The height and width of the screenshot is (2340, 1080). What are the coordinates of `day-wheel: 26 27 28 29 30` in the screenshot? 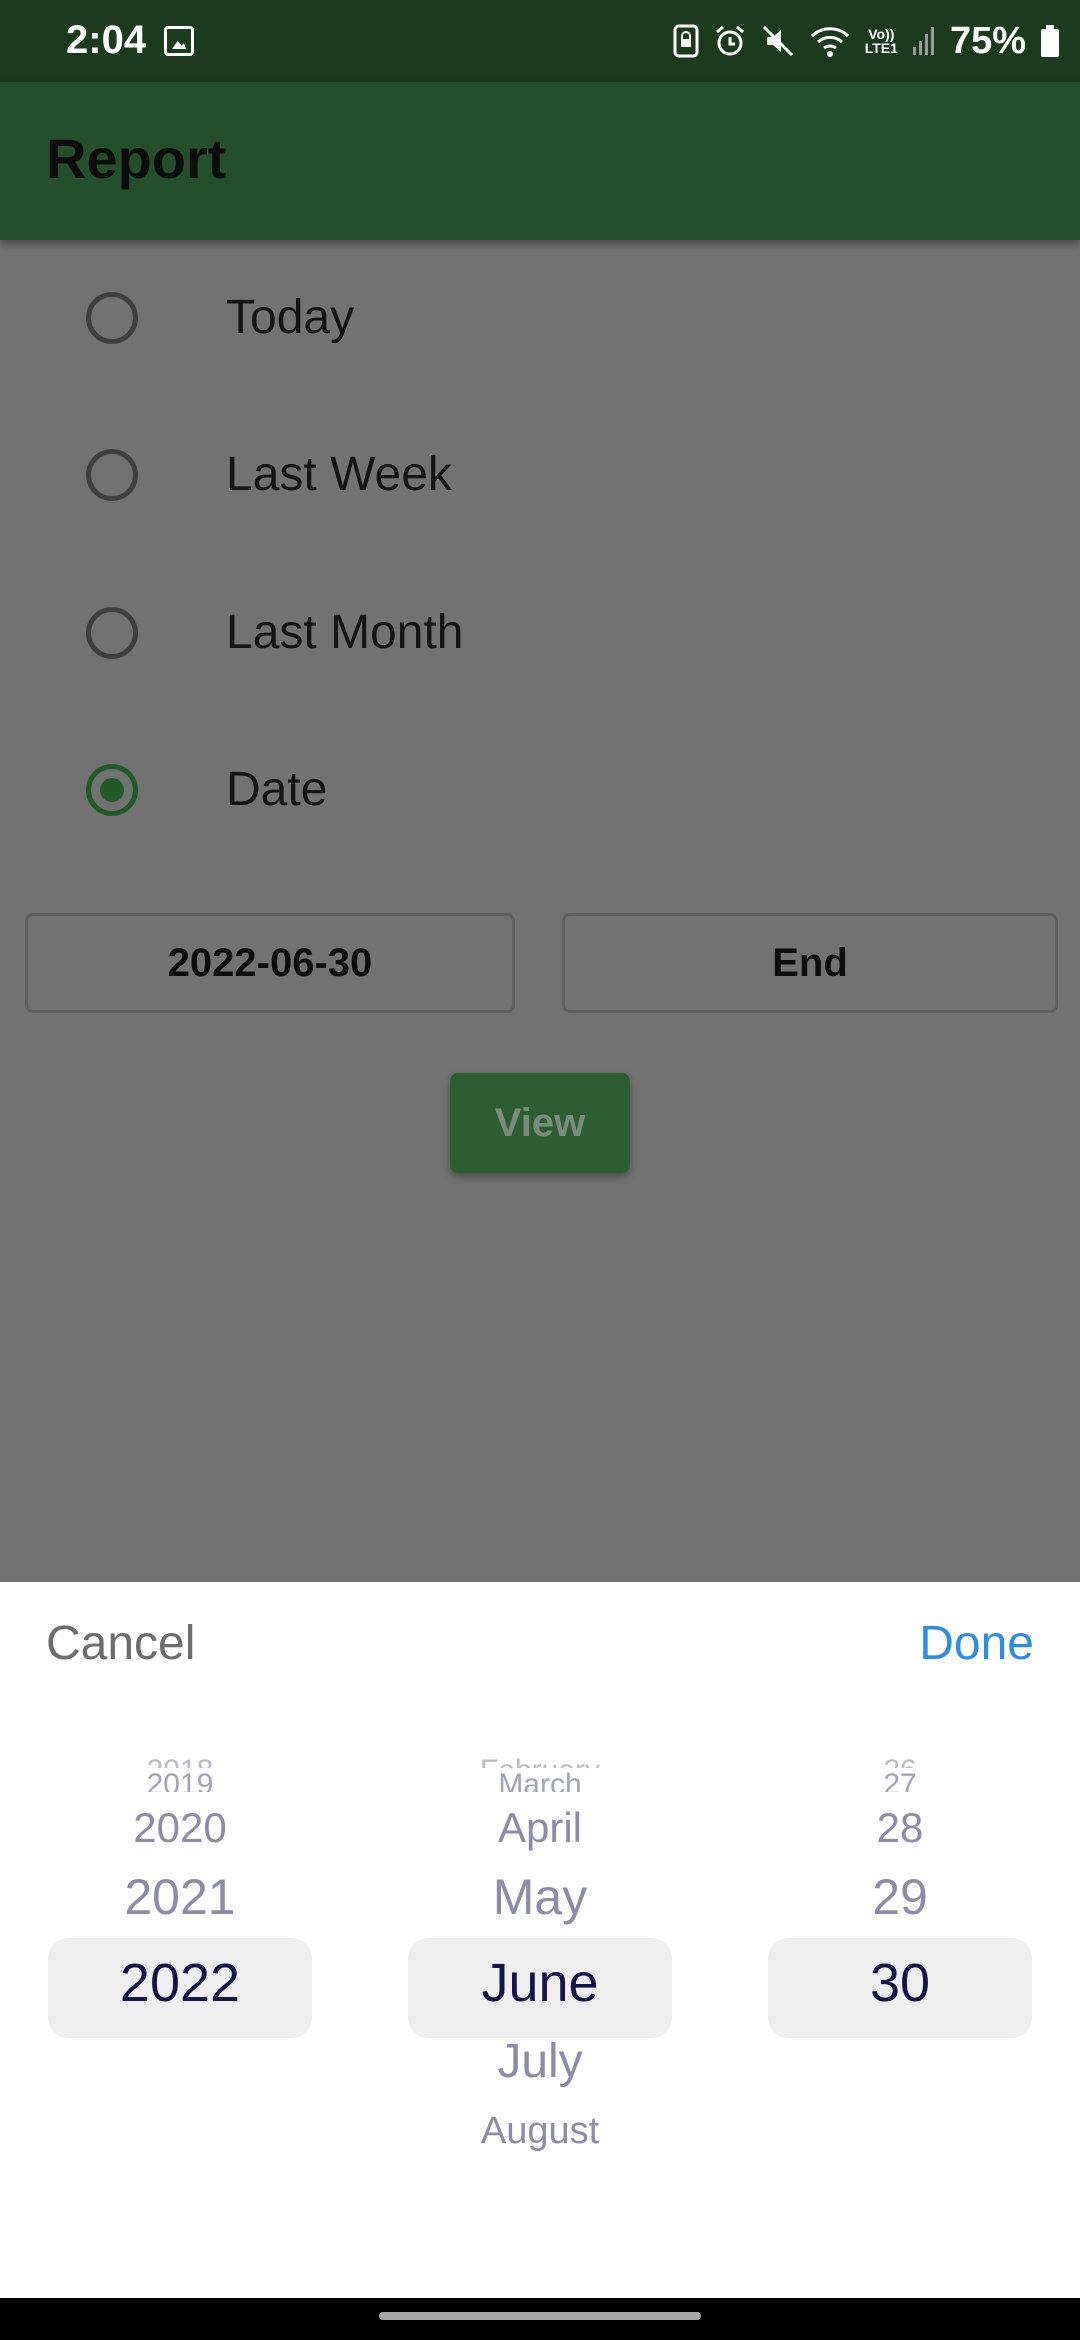 It's located at (900, 1971).